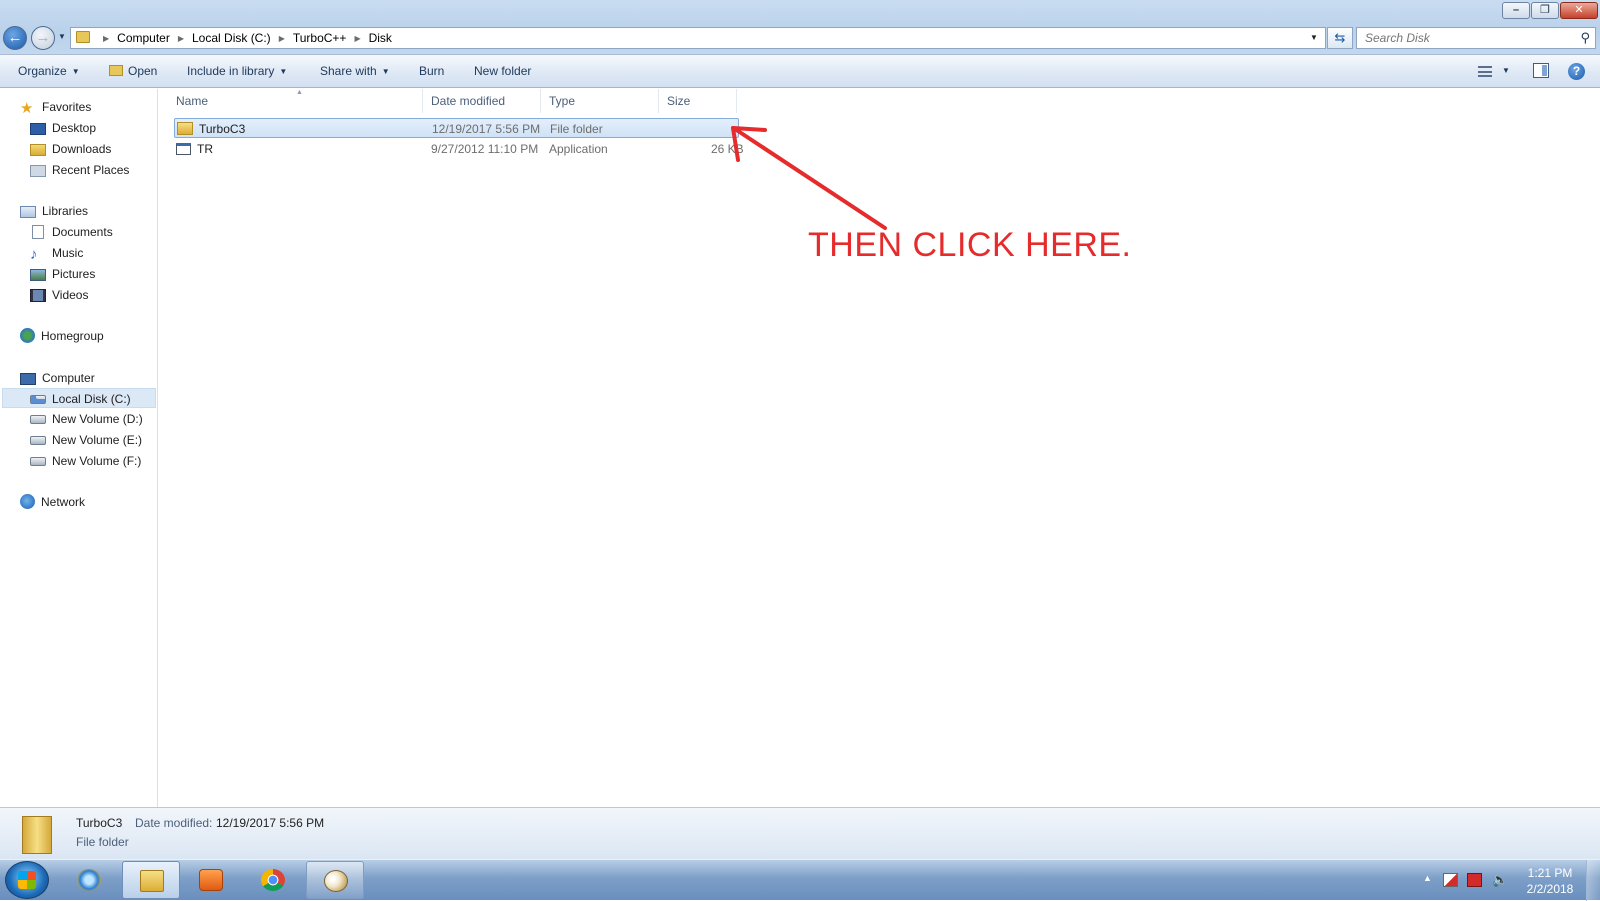  Describe the element at coordinates (578, 149) in the screenshot. I see `file-type: Application` at that location.